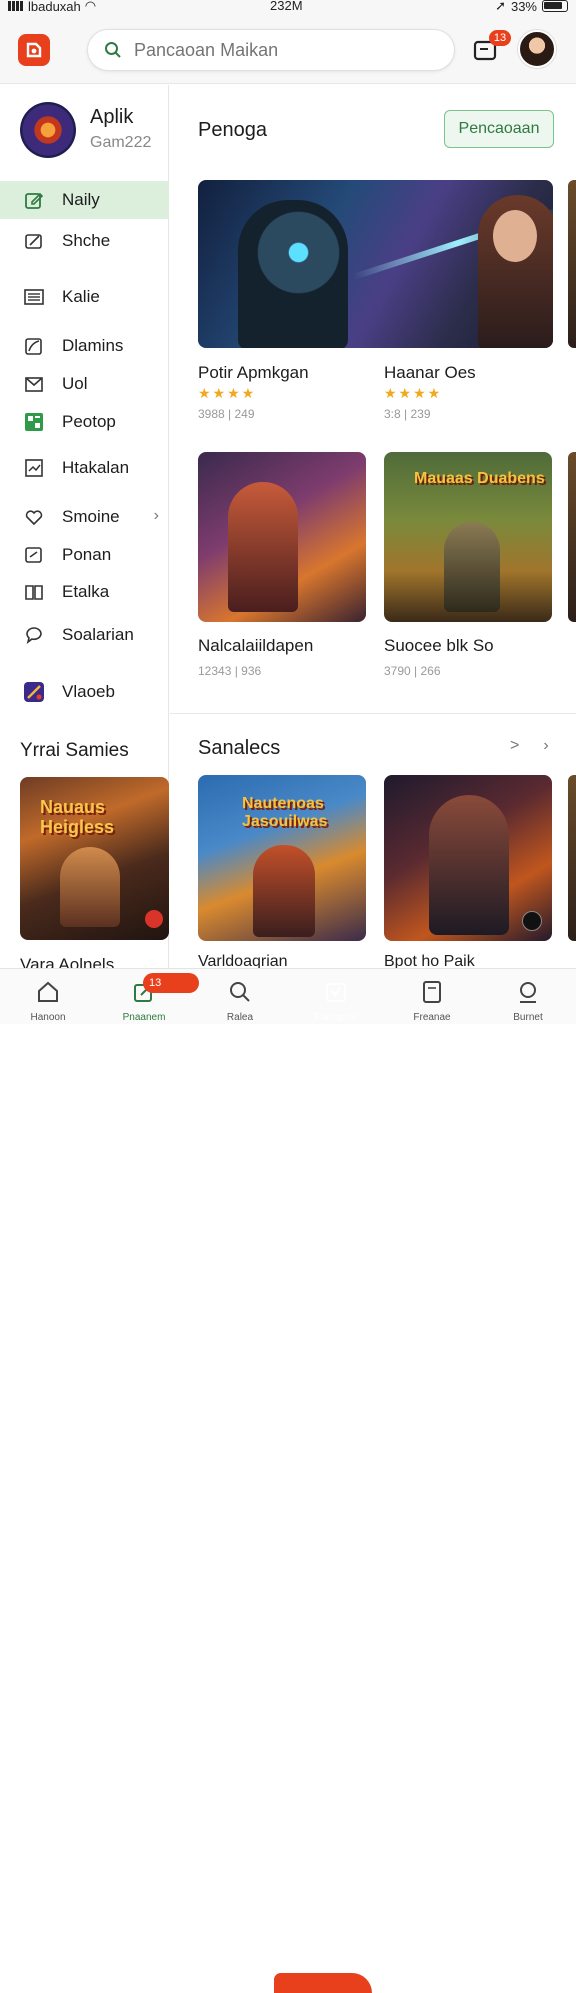  Describe the element at coordinates (479, 478) in the screenshot. I see `game-card-title: Mauaas Duabens` at that location.